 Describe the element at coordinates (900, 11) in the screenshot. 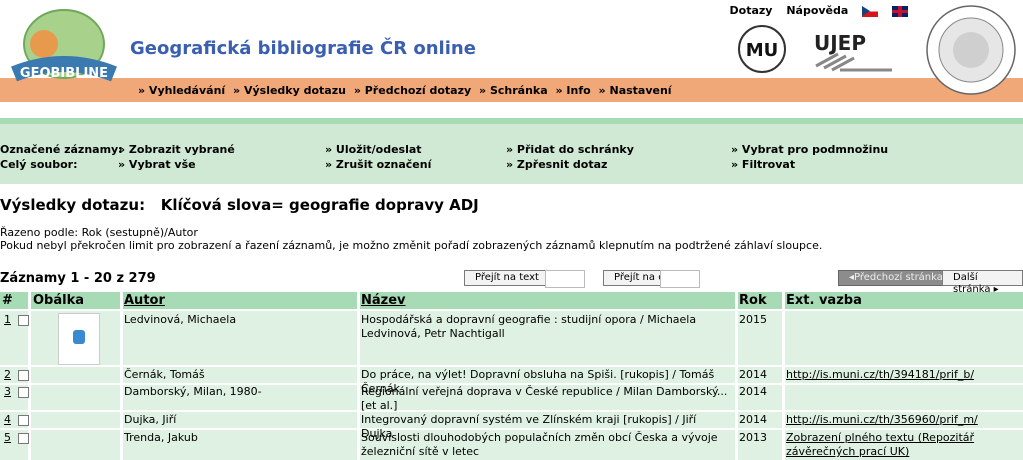

I see `english-flag-icon` at that location.